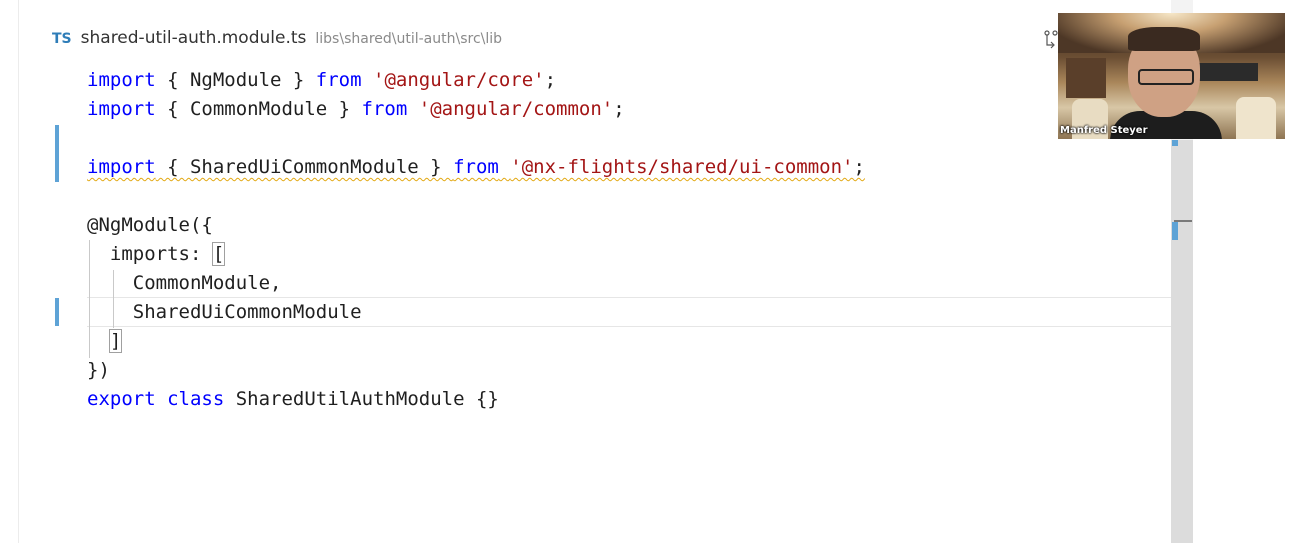 This screenshot has height=543, width=1295. Describe the element at coordinates (1104, 130) in the screenshot. I see `participant-name-label: Manfred Steyer` at that location.